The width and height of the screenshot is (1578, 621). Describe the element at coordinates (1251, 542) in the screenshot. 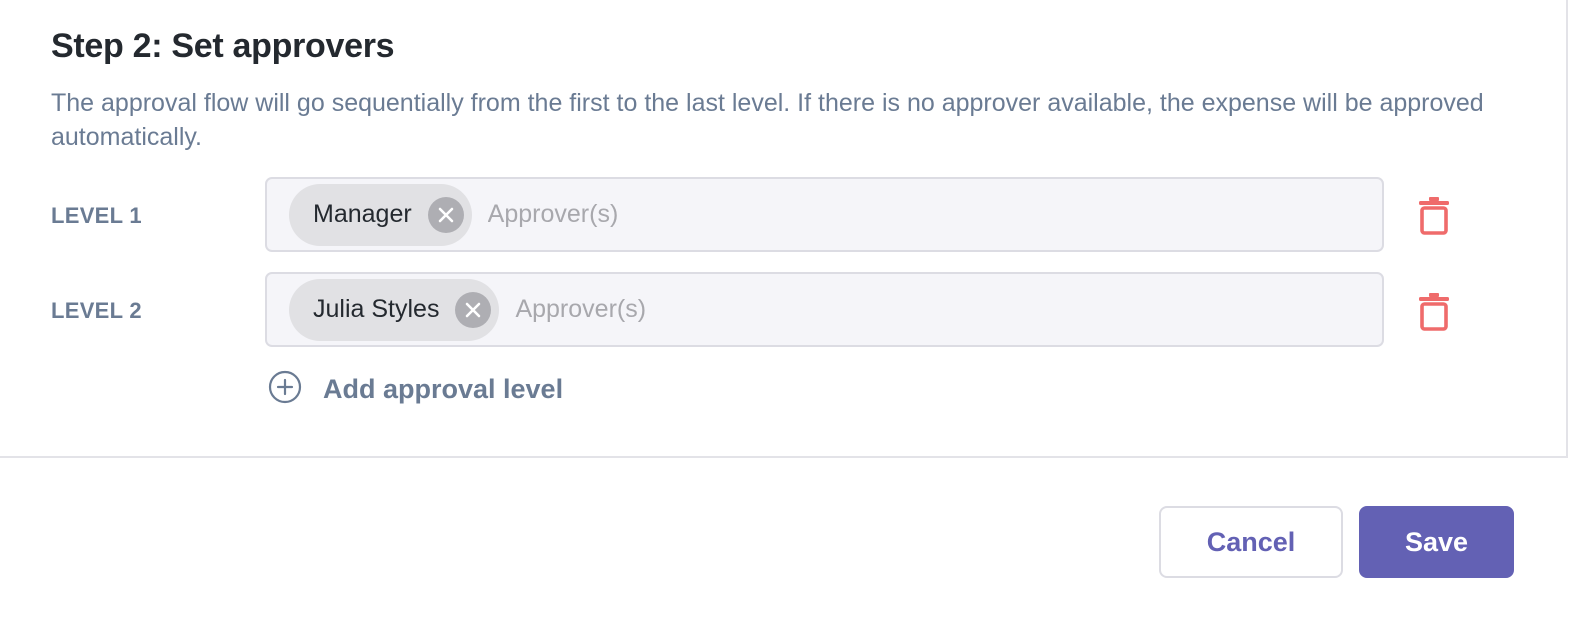

I see `cancel-button: Cancel` at that location.